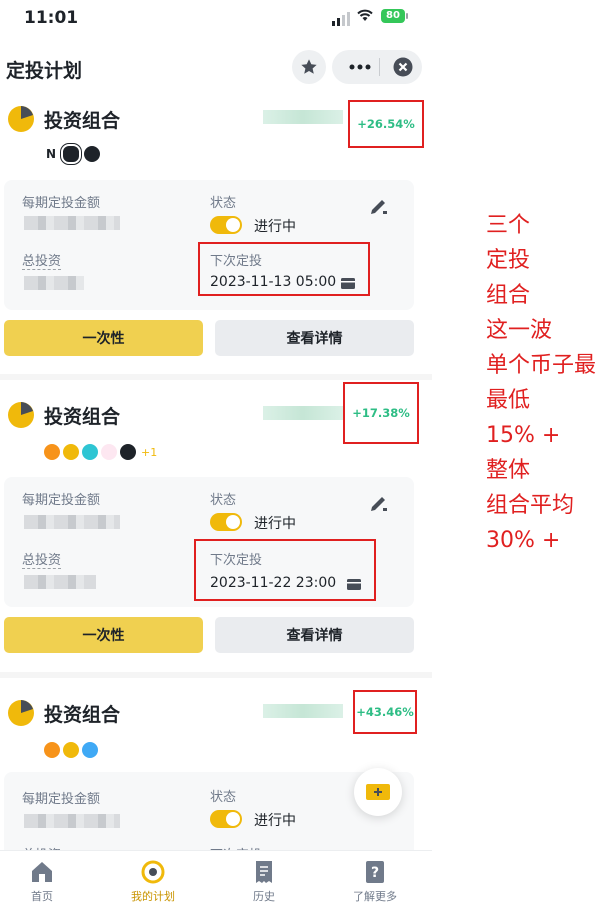 The width and height of the screenshot is (605, 916). Describe the element at coordinates (42, 896) in the screenshot. I see `nav-label: 首页` at that location.